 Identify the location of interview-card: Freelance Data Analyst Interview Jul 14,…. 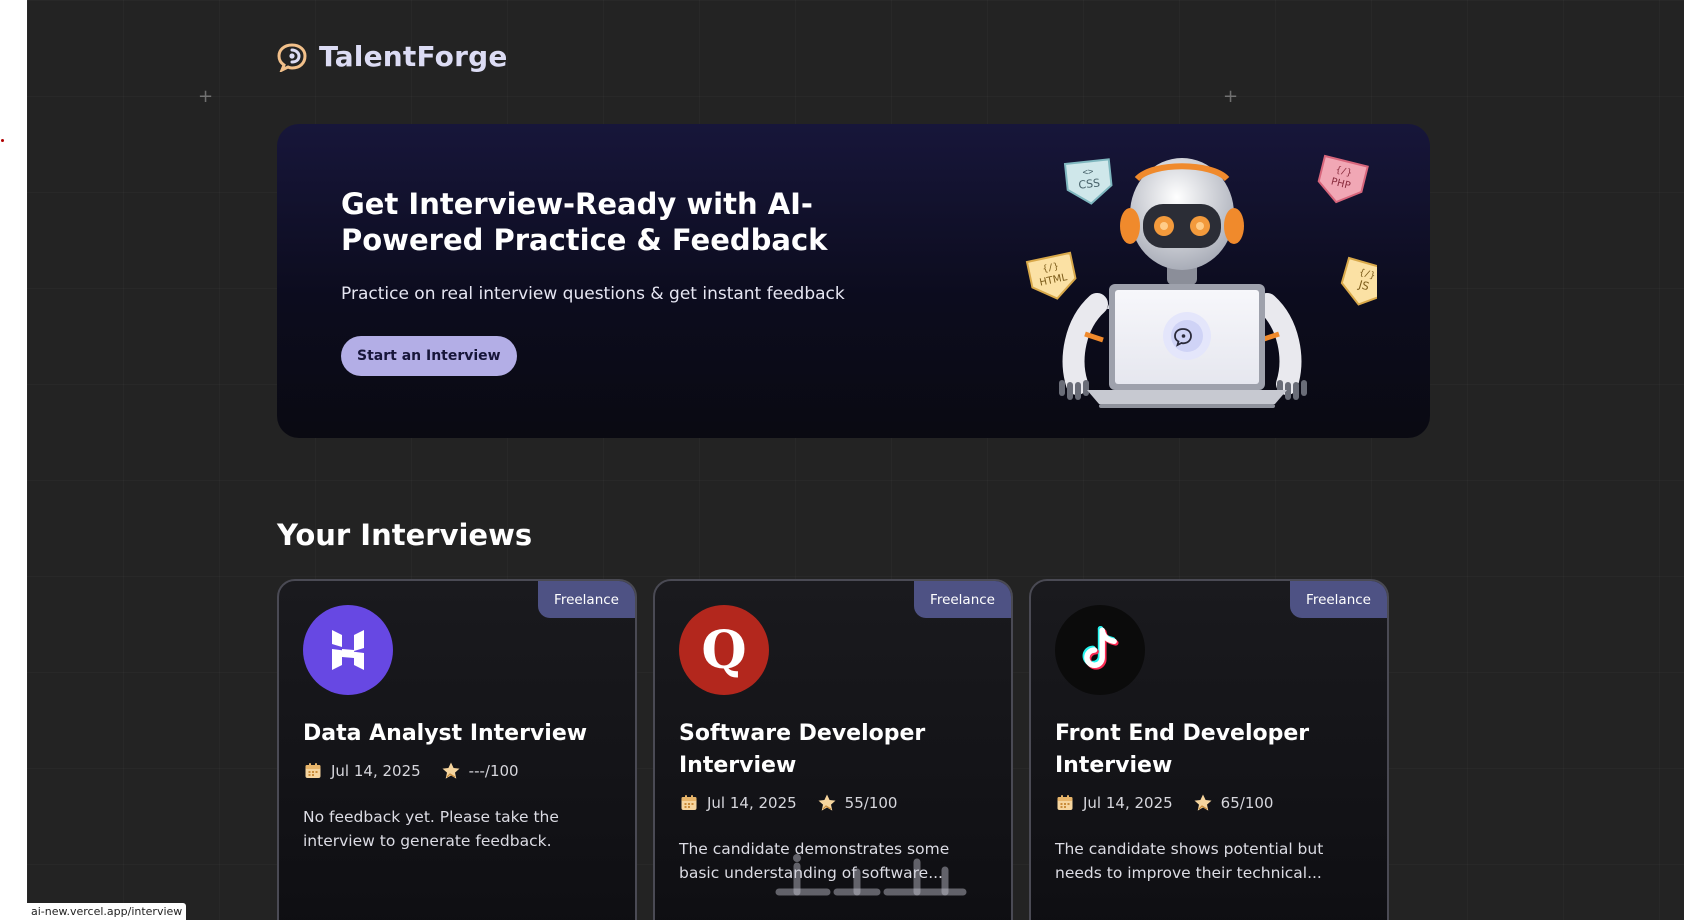
(457, 749).